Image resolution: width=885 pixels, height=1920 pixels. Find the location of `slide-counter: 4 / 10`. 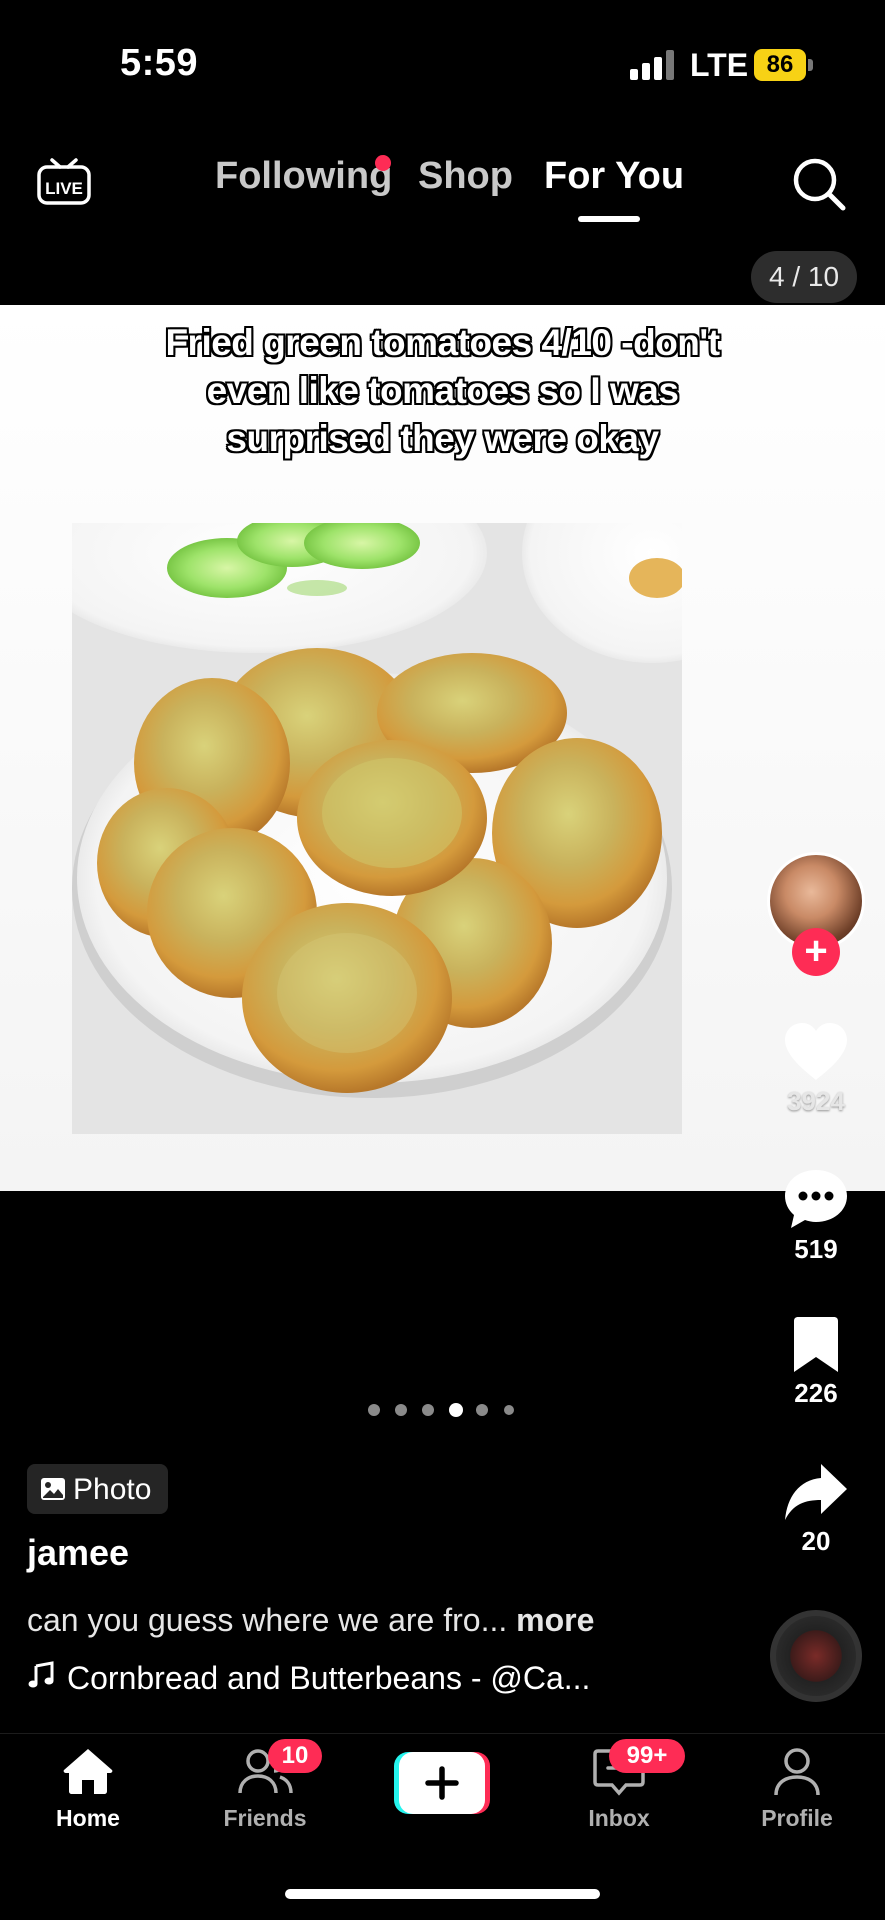

slide-counter: 4 / 10 is located at coordinates (804, 277).